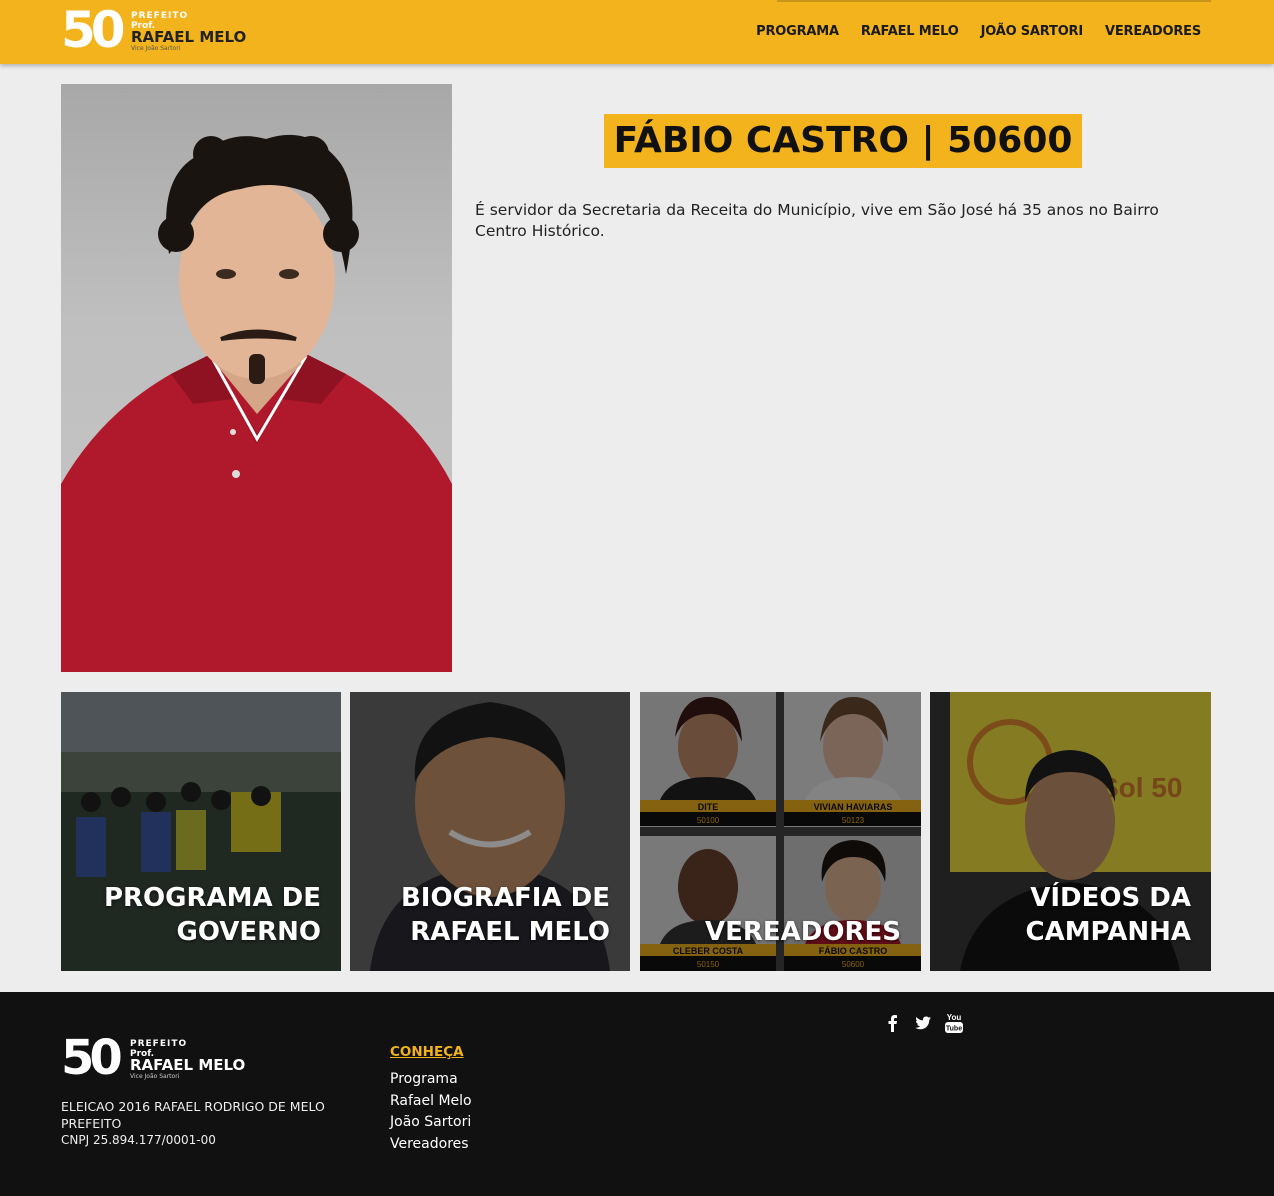 This screenshot has height=1196, width=1274. Describe the element at coordinates (954, 1029) in the screenshot. I see `youtube-icon-text-2: Tube` at that location.